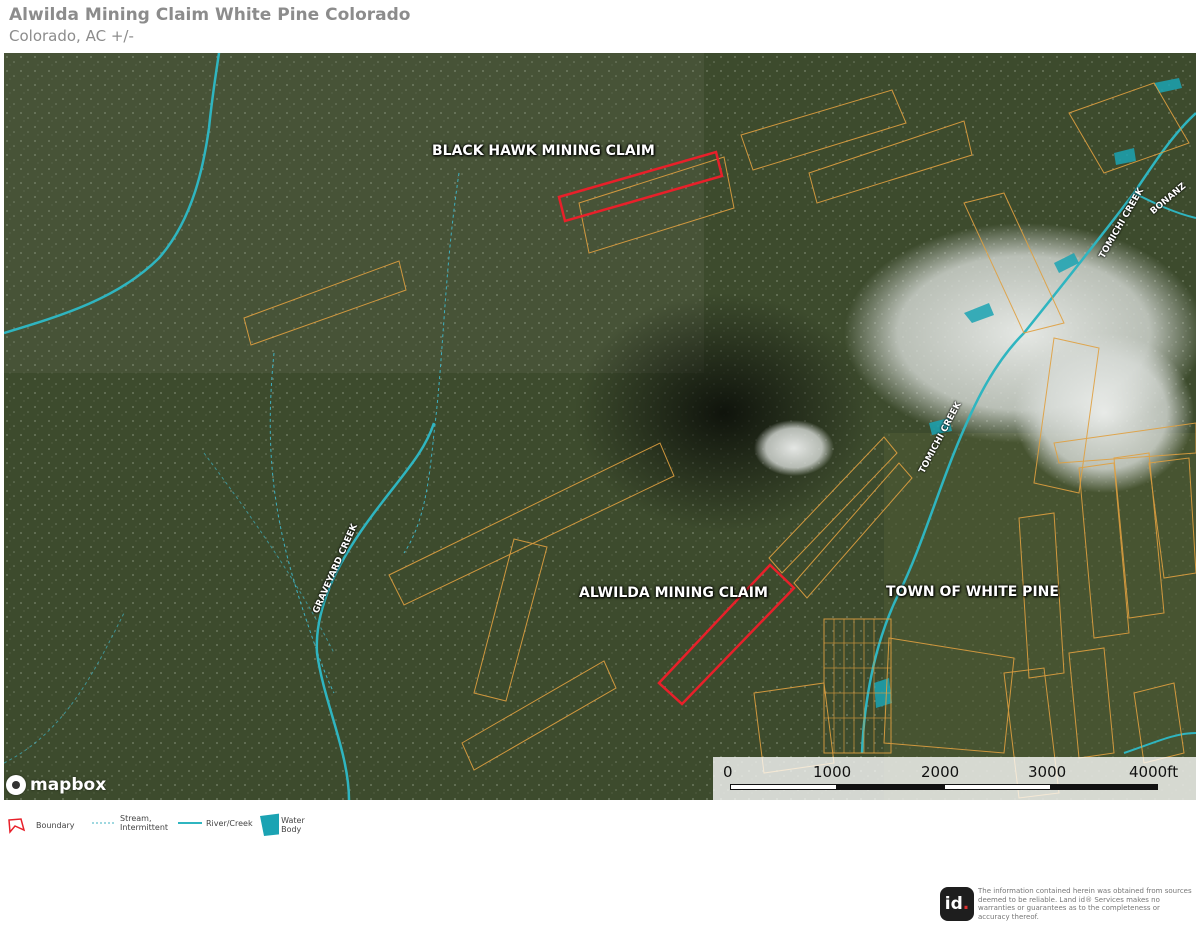 The width and height of the screenshot is (1200, 928). I want to click on scale-bar: 0 1000 2000 3000 4000ft, so click(954, 778).